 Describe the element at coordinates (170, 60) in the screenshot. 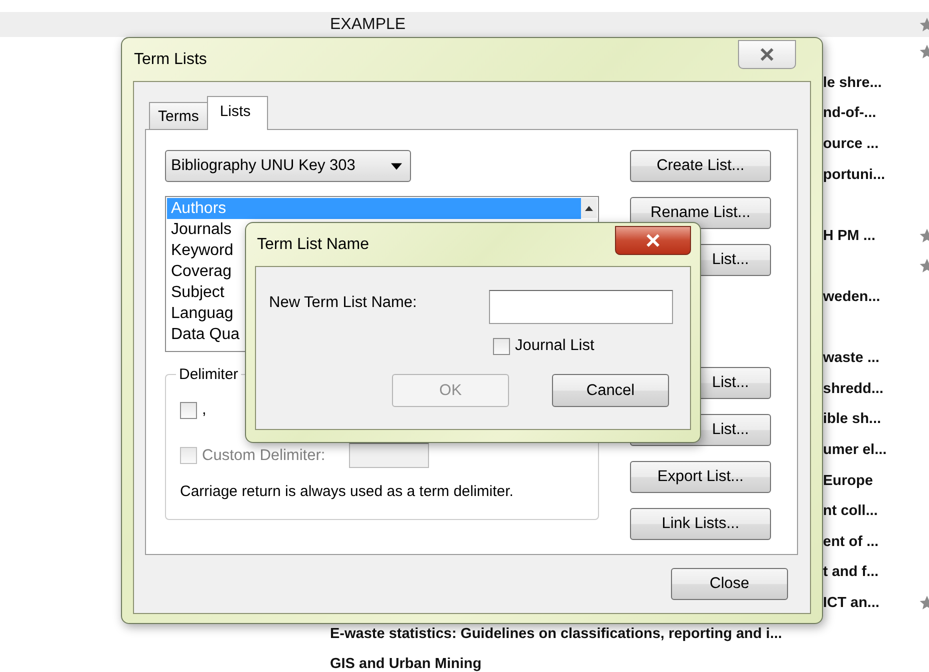

I see `window-title: Term Lists` at that location.